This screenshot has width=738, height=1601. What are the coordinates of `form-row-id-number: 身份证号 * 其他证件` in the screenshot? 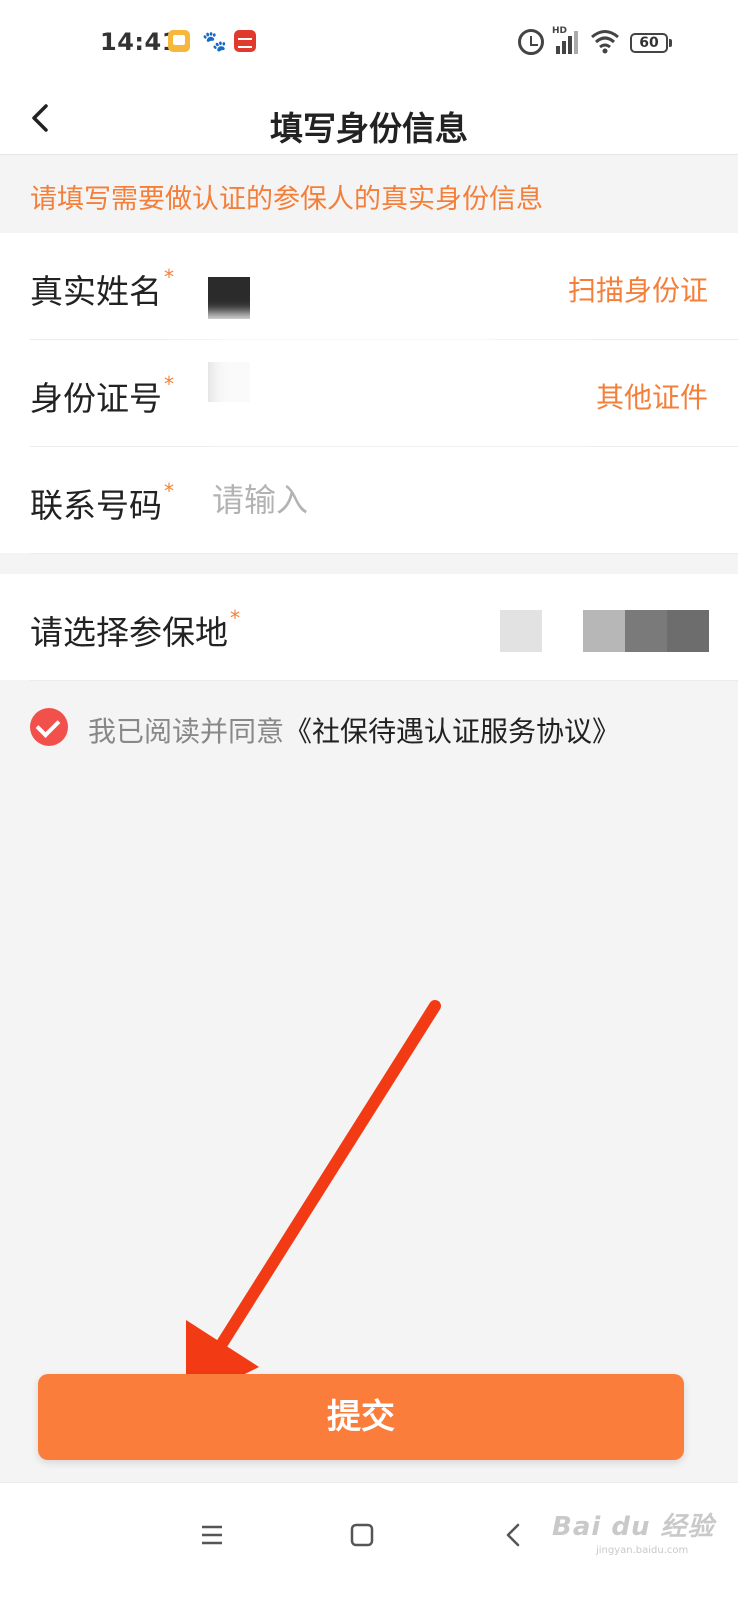 It's located at (384, 393).